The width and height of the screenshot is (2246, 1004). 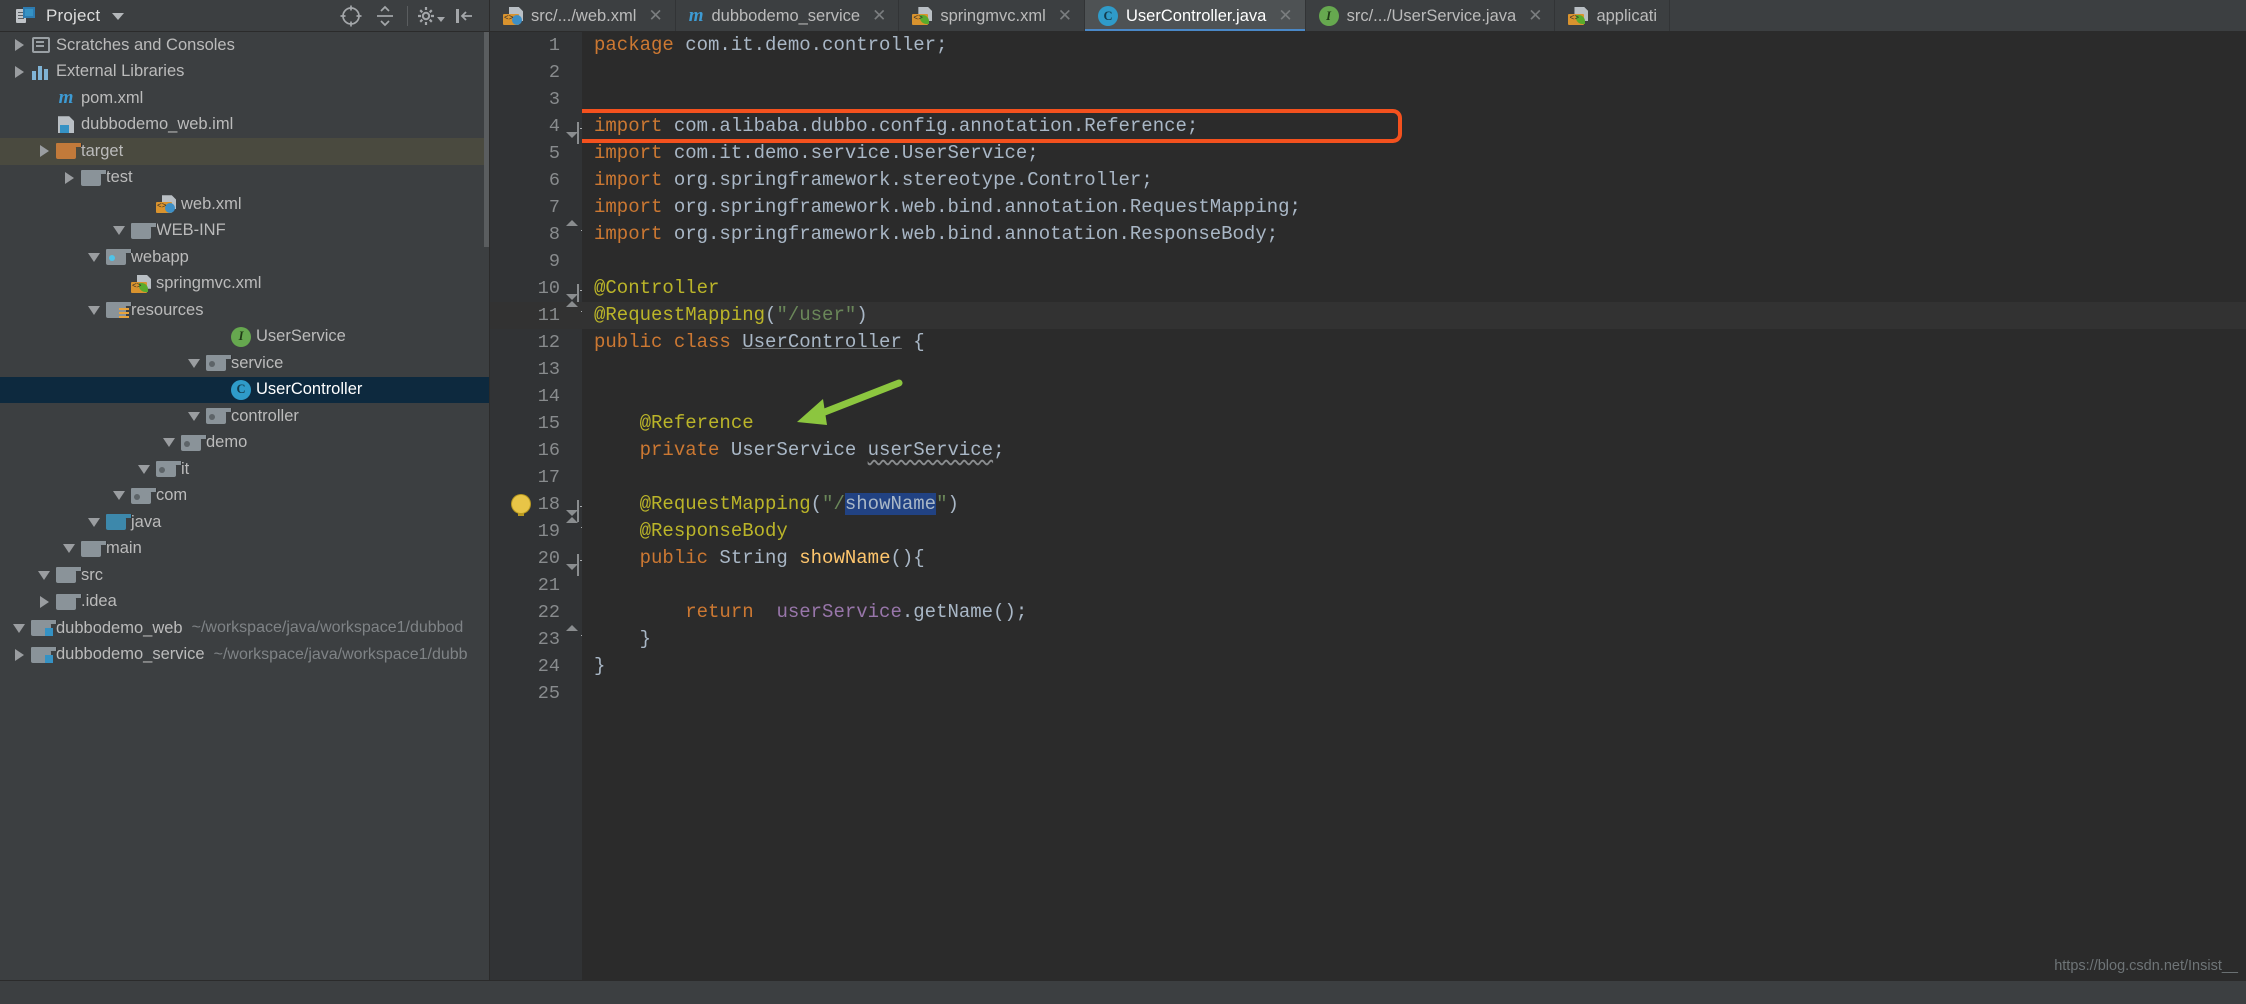 I want to click on tree-item-web-inf: WEB-INF, so click(x=244, y=231).